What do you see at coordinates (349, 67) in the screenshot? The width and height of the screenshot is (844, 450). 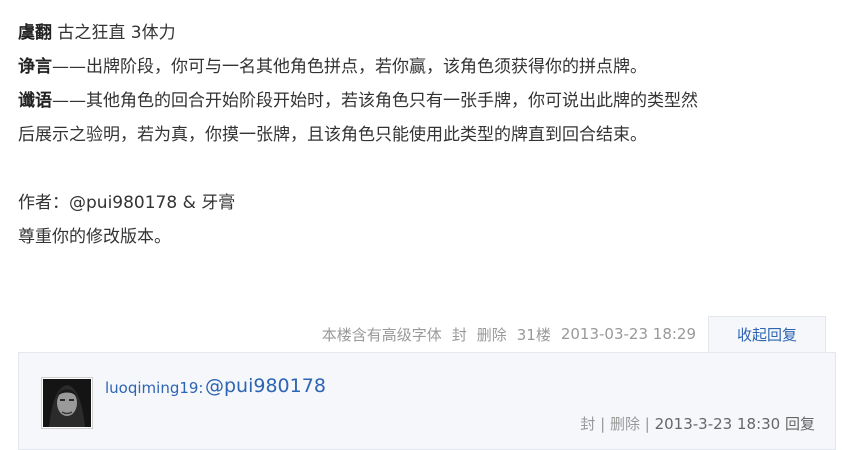 I see `skill-1-desc: ——出牌阶段，你可与一名其他角色拼点，若你赢，该角色须获得你的拼点牌。` at bounding box center [349, 67].